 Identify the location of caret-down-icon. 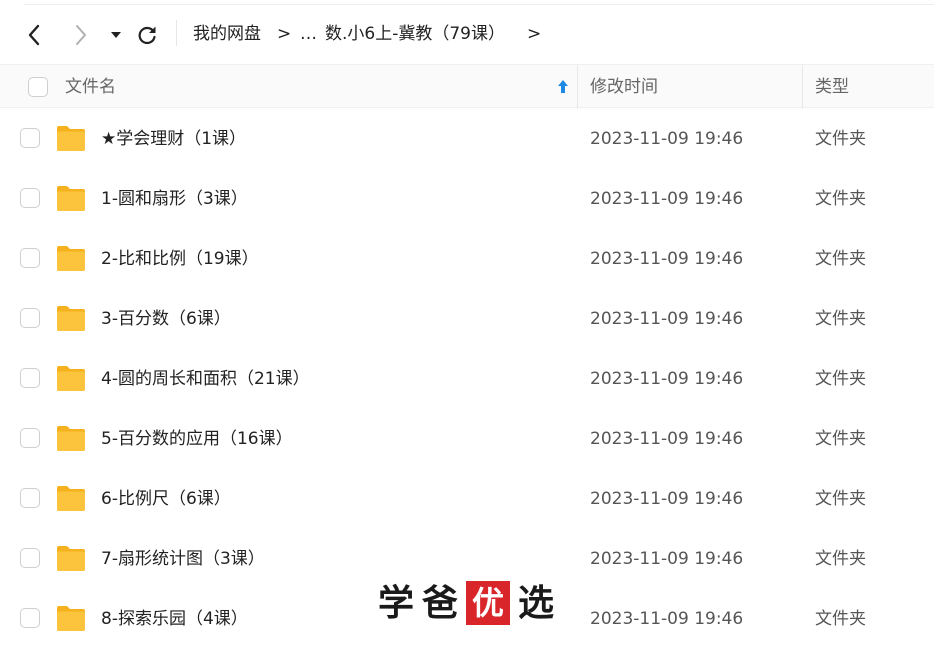
(116, 35).